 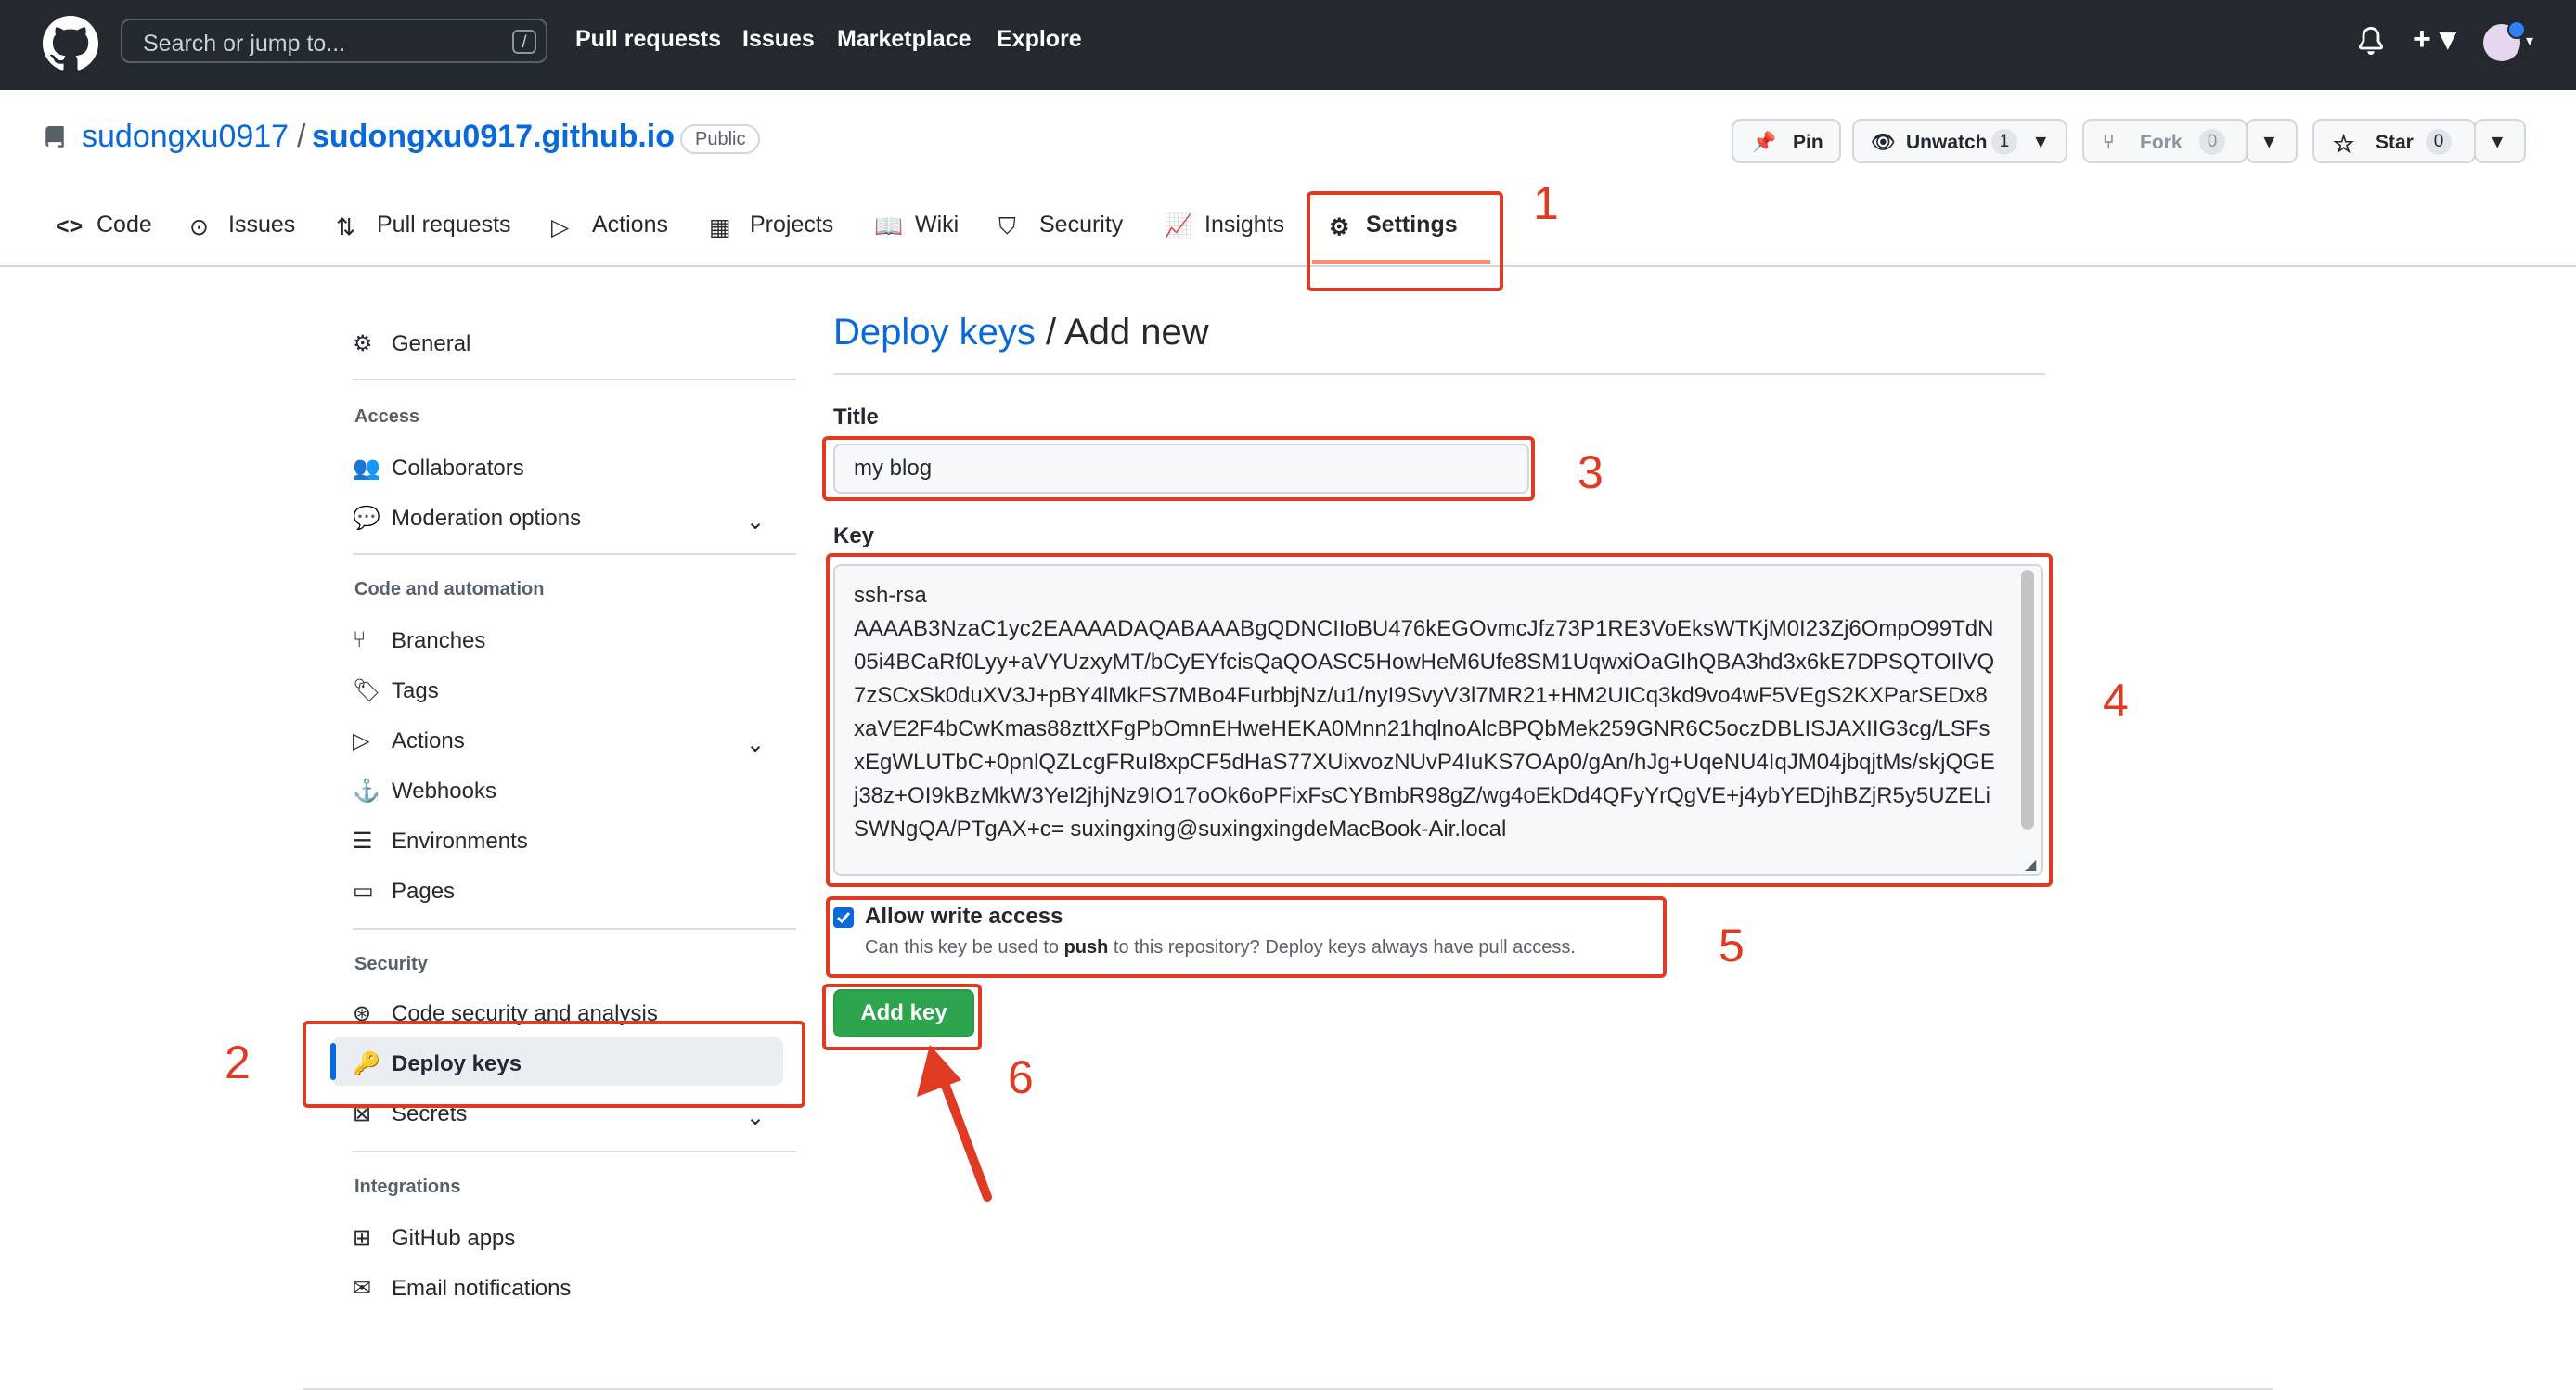 I want to click on star-icon: ☆, so click(x=2344, y=144).